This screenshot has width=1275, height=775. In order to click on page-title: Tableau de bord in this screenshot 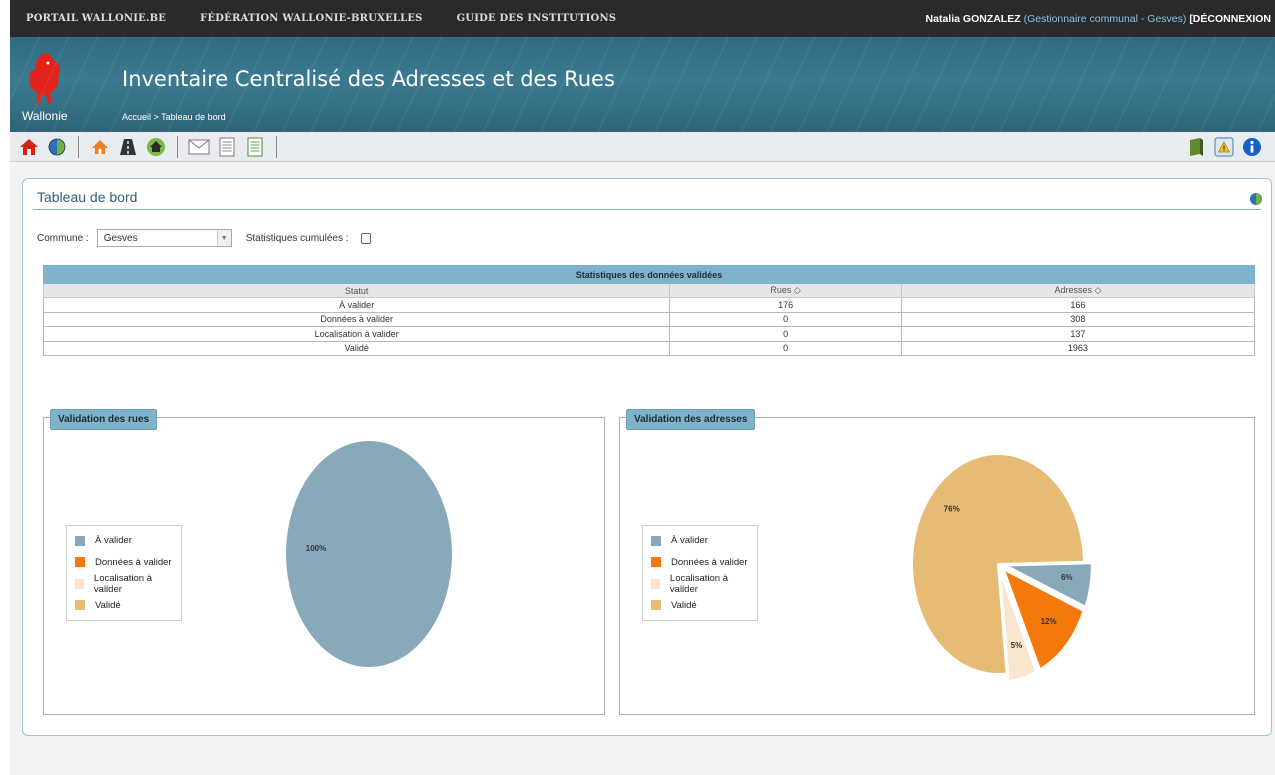, I will do `click(87, 197)`.